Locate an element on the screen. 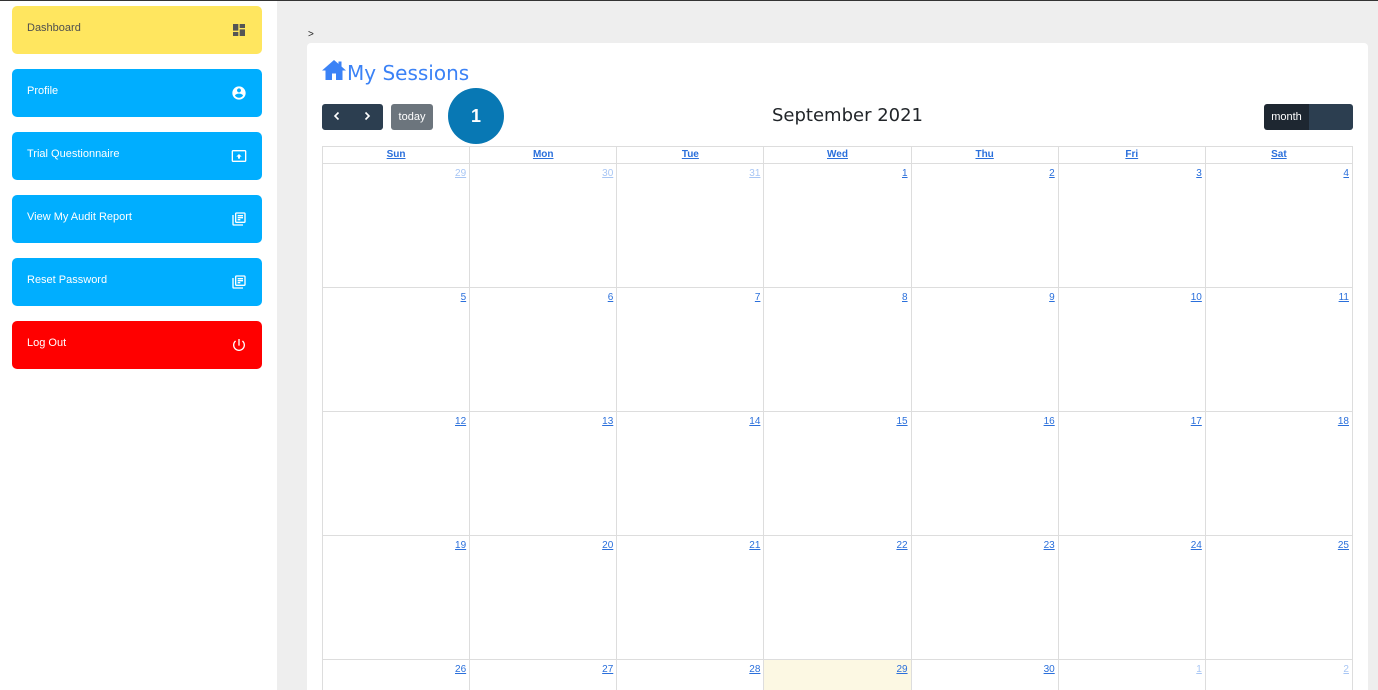  next-month-button is located at coordinates (367, 117).